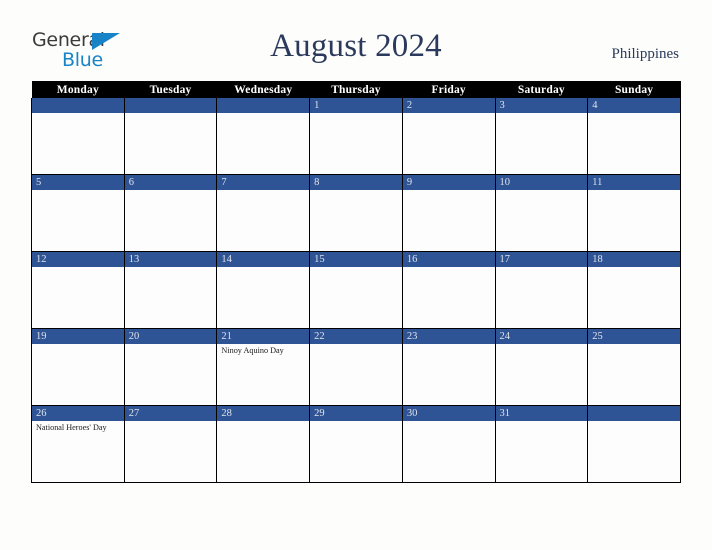 Image resolution: width=712 pixels, height=550 pixels. Describe the element at coordinates (263, 182) in the screenshot. I see `day-number: 7` at that location.